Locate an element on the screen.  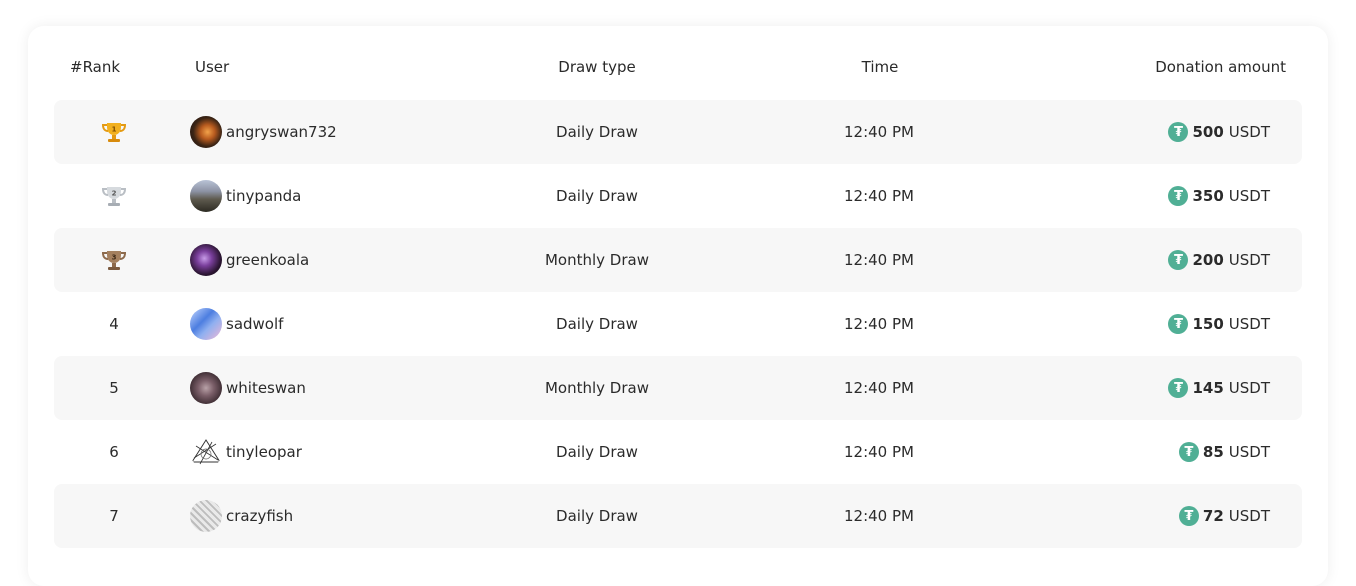
user-cell: whiteswan is located at coordinates (248, 388).